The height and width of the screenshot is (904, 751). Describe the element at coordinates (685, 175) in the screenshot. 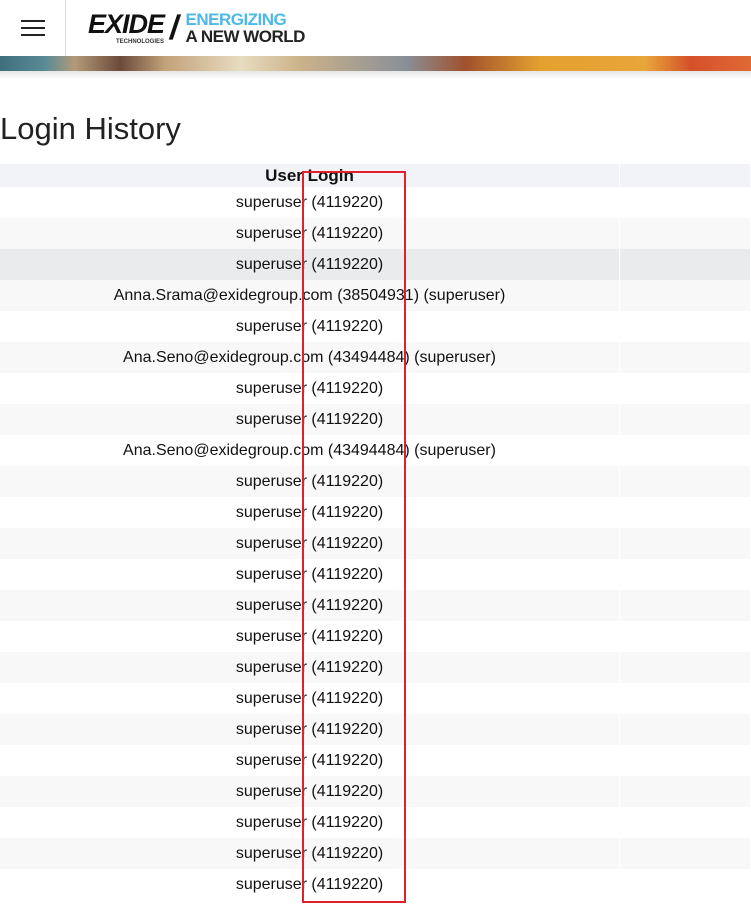

I see `column-header-empty` at that location.